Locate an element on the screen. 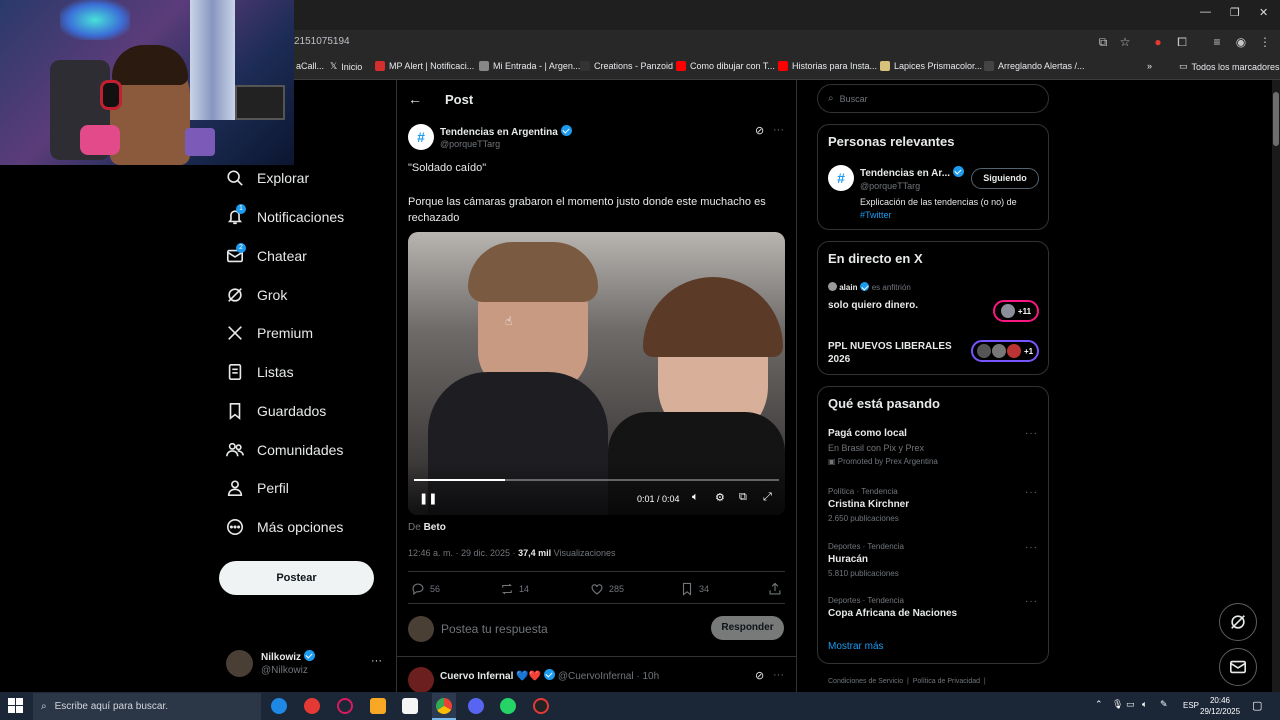 Image resolution: width=1280 pixels, height=720 pixels. taskbar-active-app is located at coordinates (444, 706).